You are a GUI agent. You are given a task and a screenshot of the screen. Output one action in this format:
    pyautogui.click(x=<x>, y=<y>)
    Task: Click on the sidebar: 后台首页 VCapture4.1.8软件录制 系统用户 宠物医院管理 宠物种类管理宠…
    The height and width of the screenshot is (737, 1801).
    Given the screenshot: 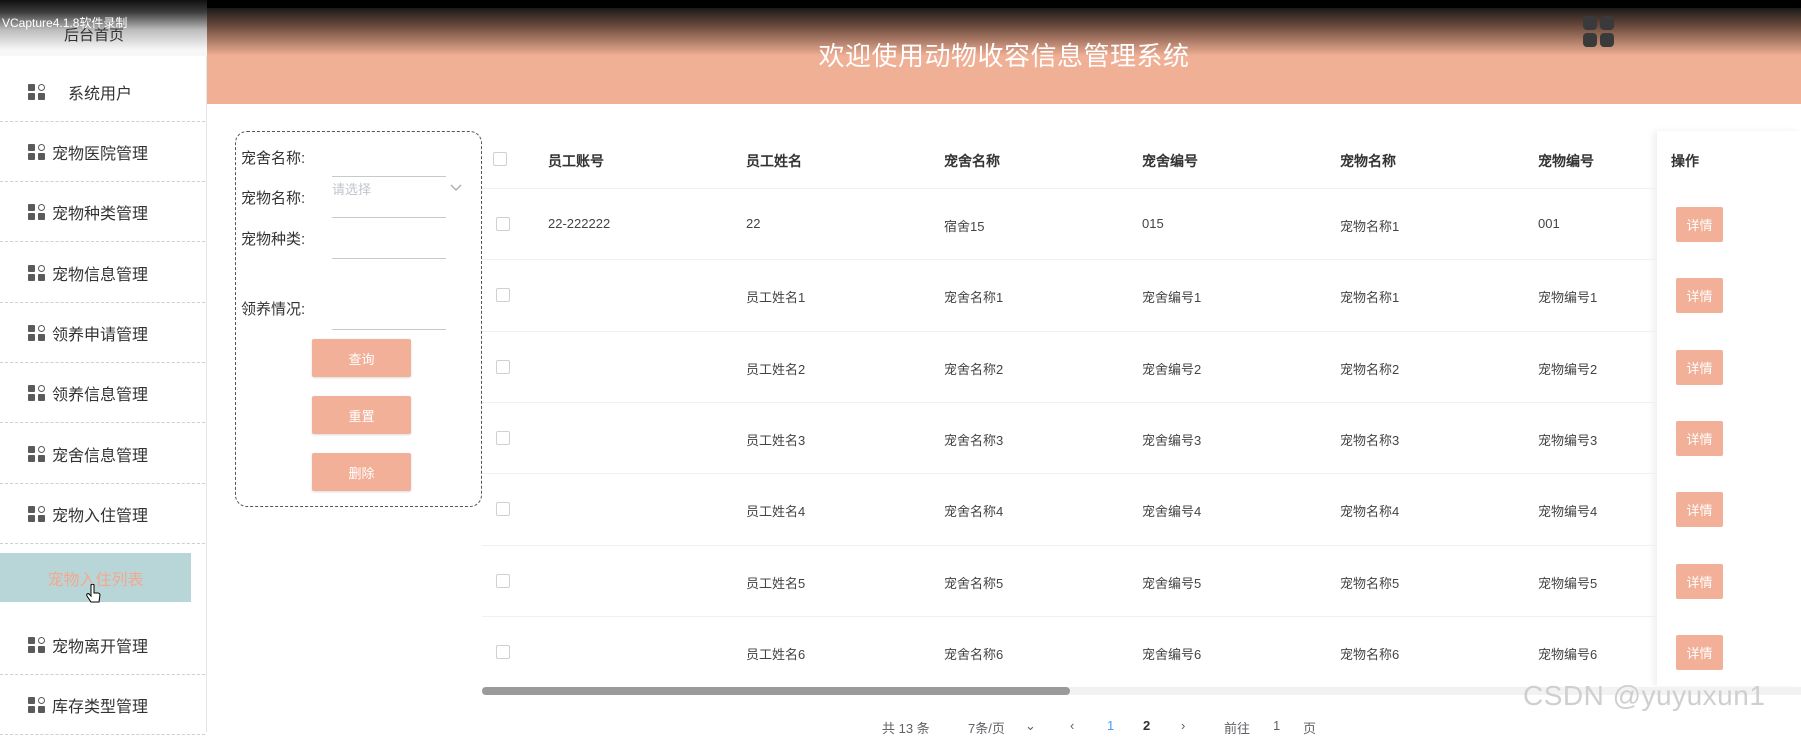 What is the action you would take?
    pyautogui.click(x=103, y=367)
    